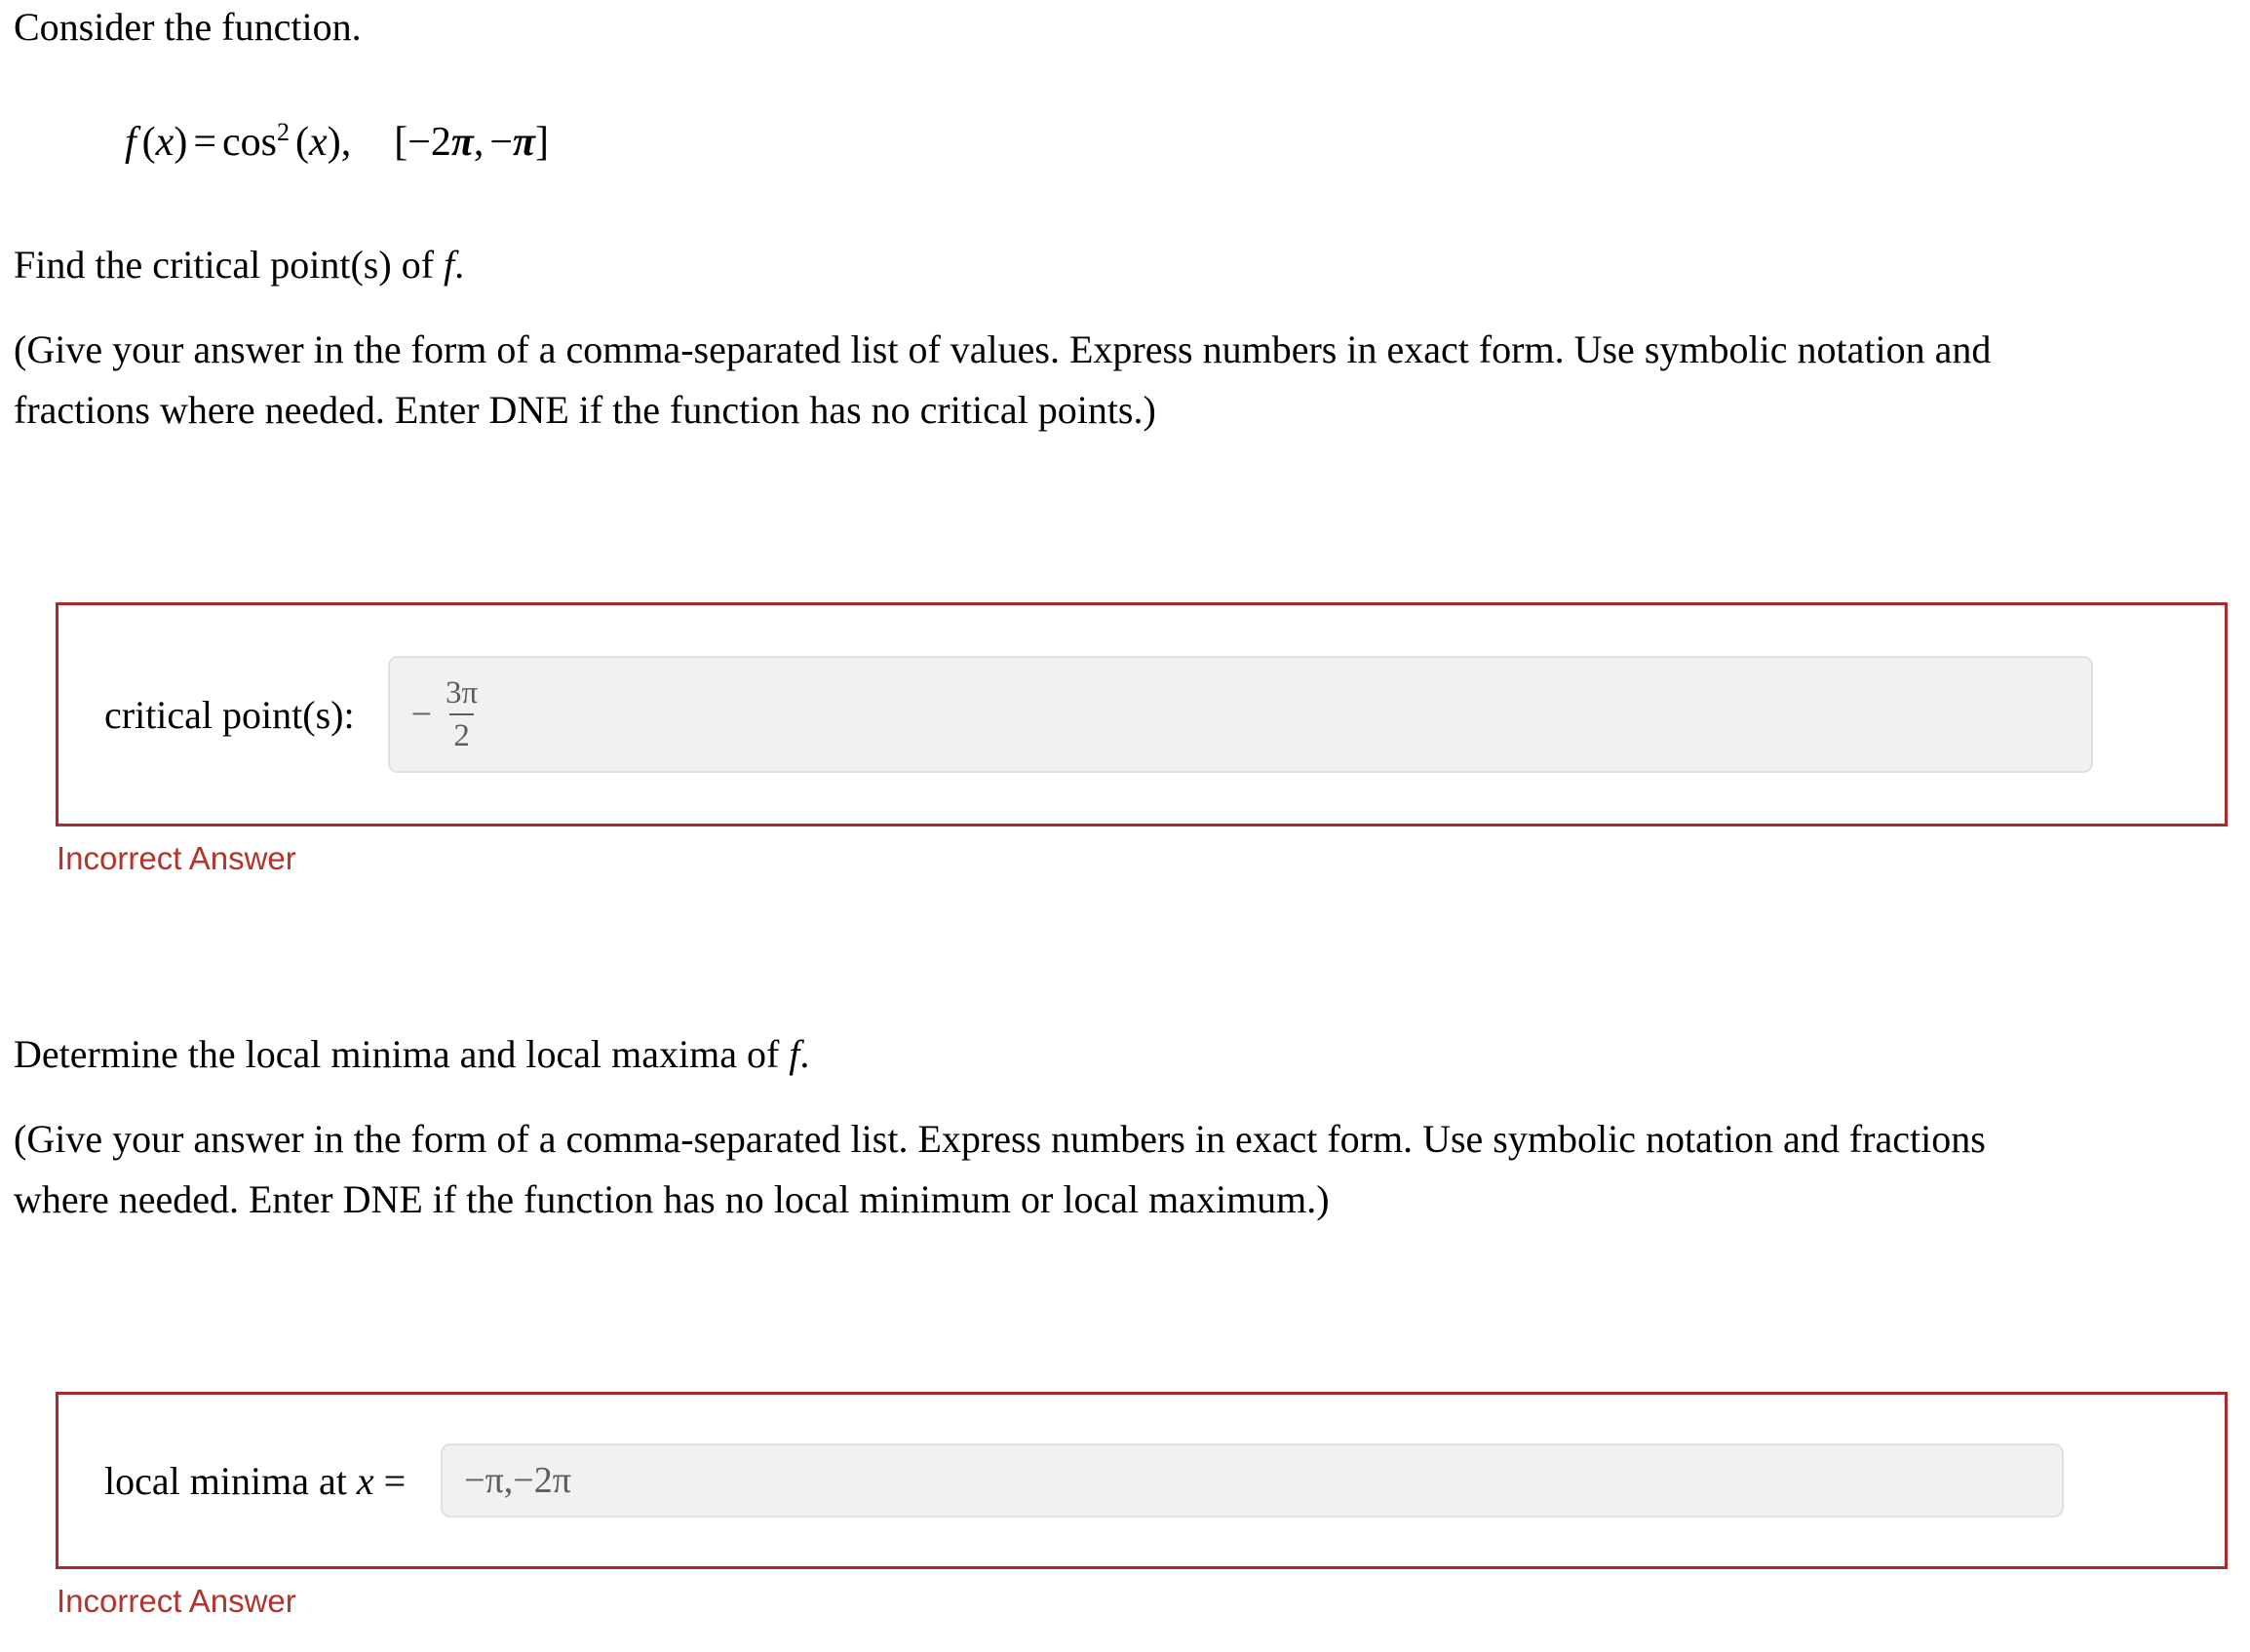  I want to click on local-minima-label-equals: =, so click(395, 1480).